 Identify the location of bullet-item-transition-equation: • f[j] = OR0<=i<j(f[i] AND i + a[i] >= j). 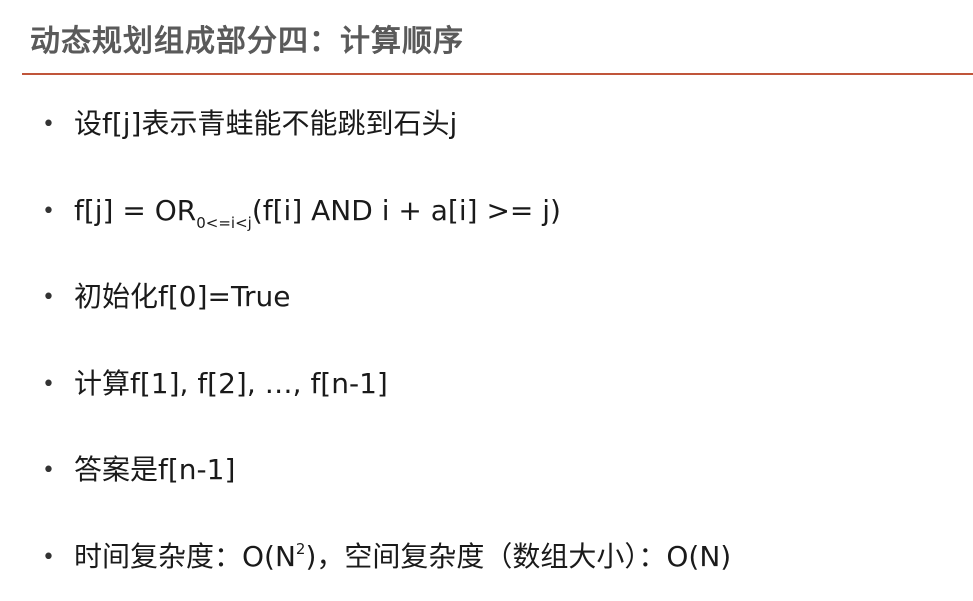
(301, 213).